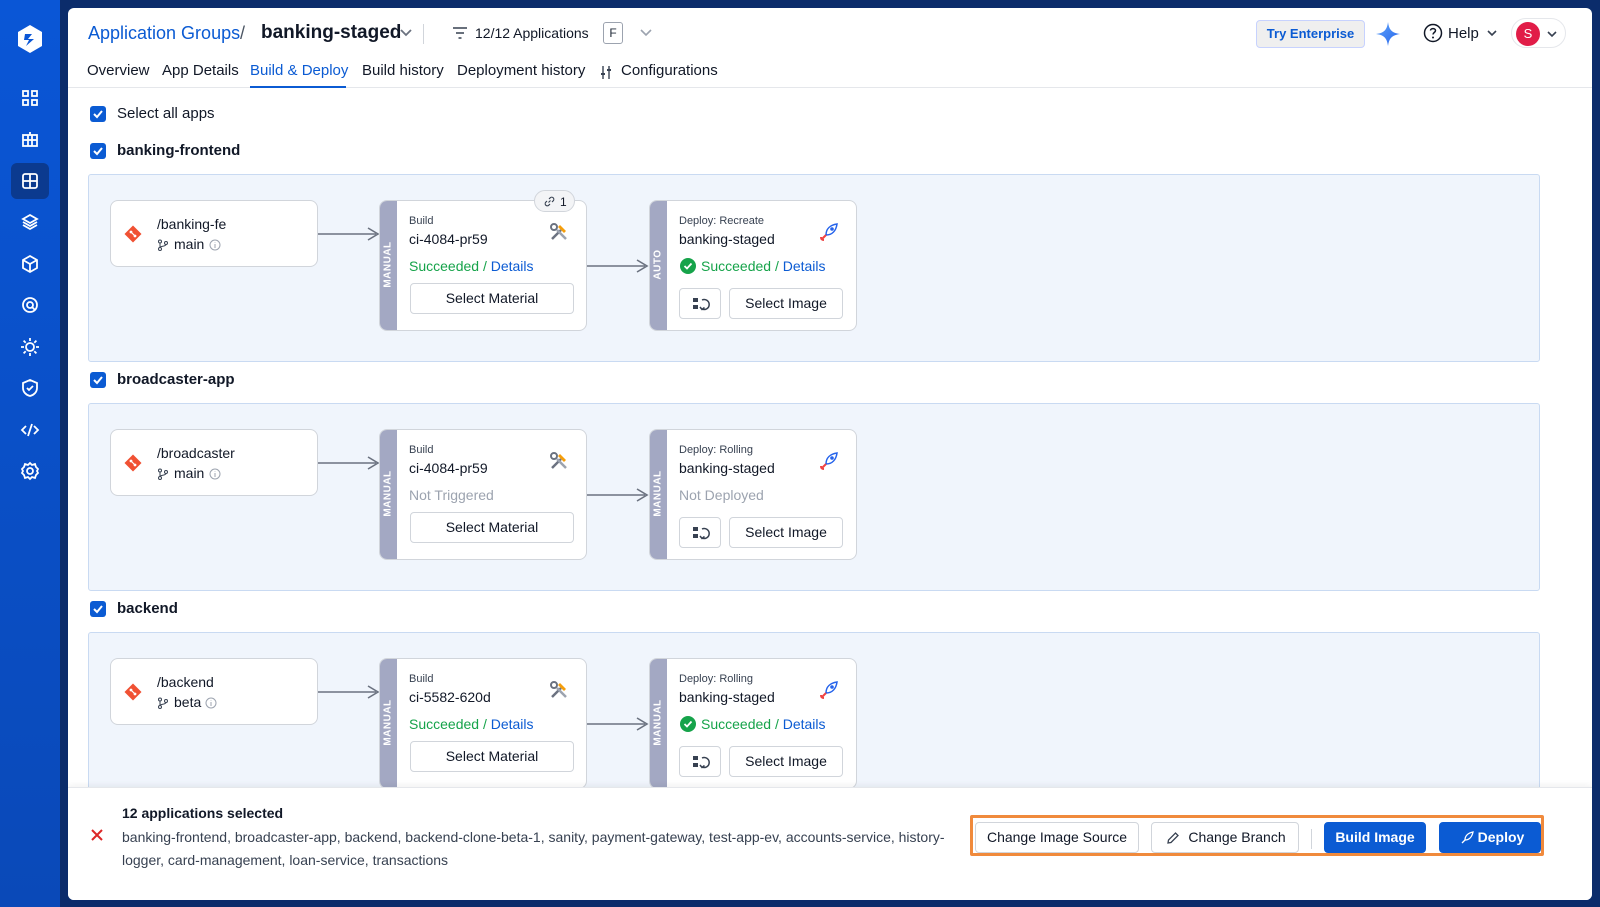 Image resolution: width=1600 pixels, height=907 pixels. What do you see at coordinates (406, 33) in the screenshot?
I see `group-switcher-chevron-down-icon` at bounding box center [406, 33].